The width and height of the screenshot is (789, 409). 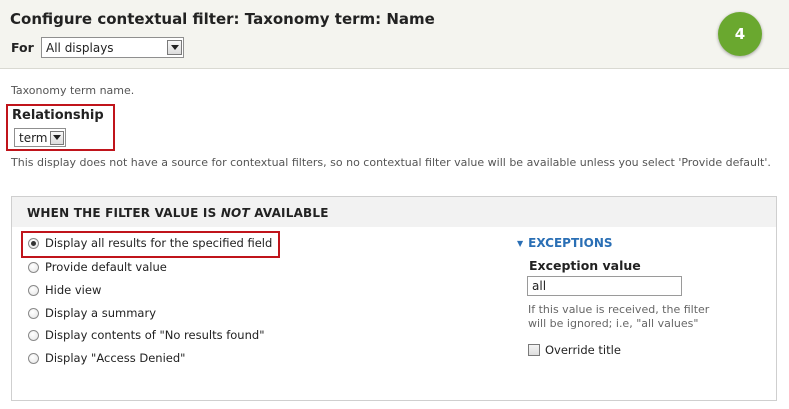 I want to click on relationship-select-value: term, so click(x=33, y=137).